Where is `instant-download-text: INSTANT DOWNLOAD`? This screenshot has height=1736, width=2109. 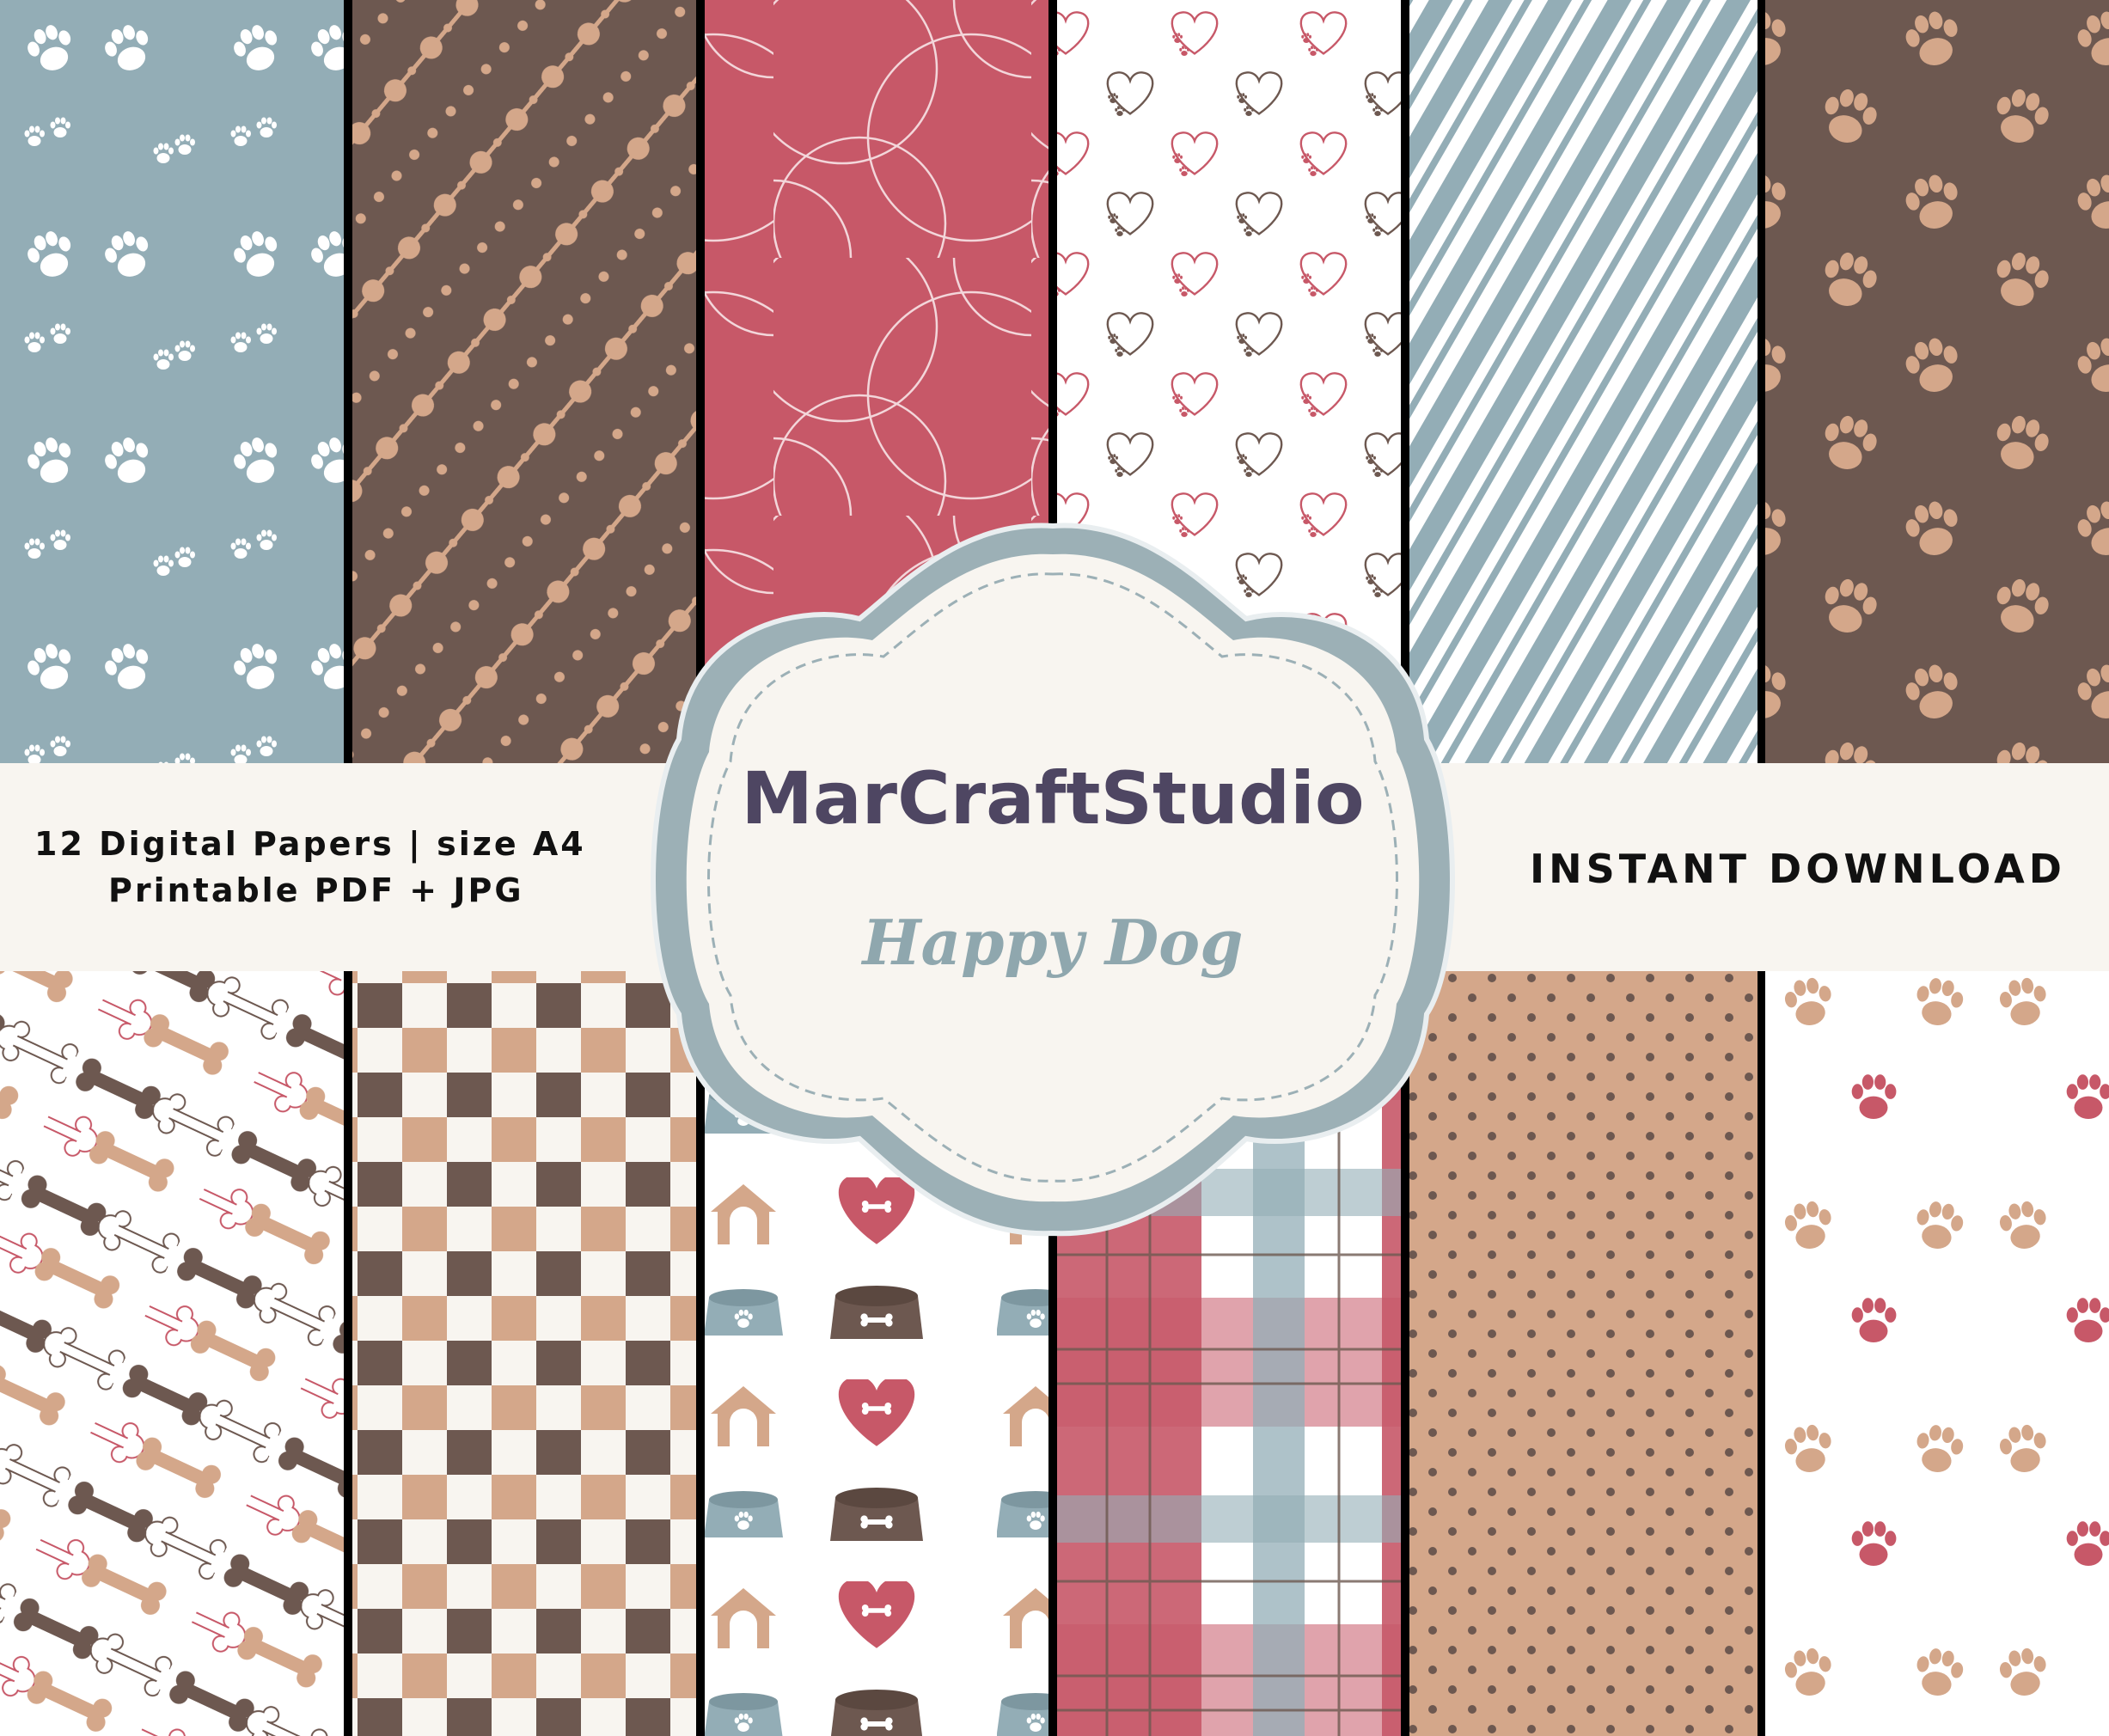
instant-download-text: INSTANT DOWNLOAD is located at coordinates (1798, 869).